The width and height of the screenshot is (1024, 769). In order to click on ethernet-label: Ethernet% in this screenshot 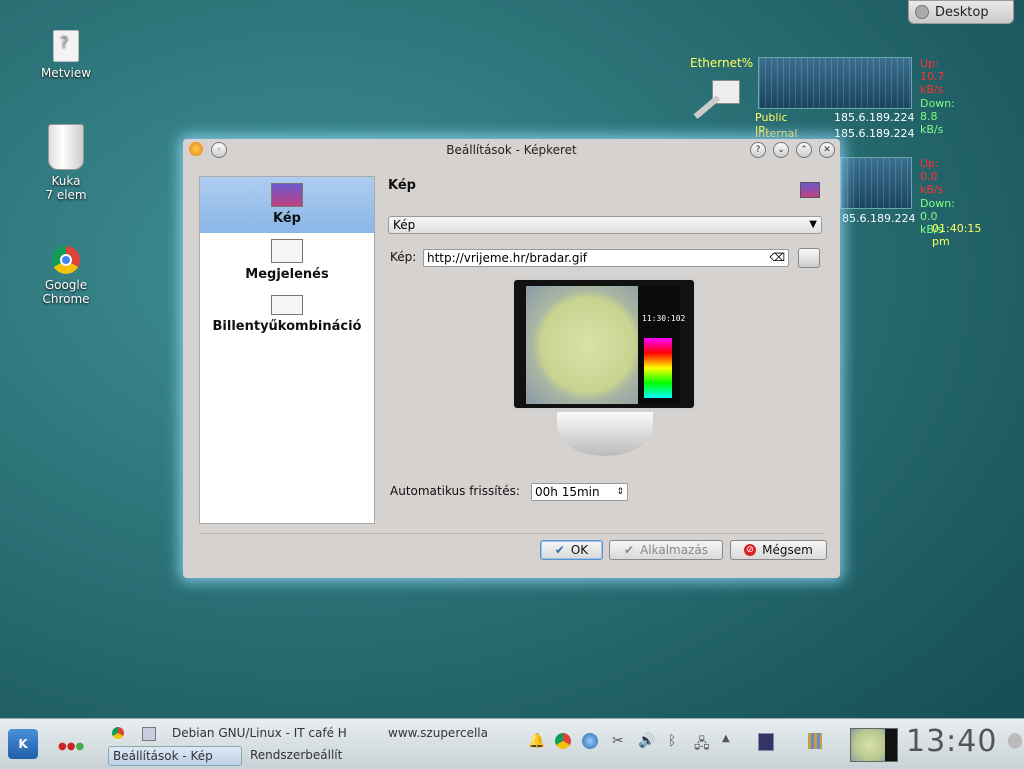, I will do `click(722, 63)`.